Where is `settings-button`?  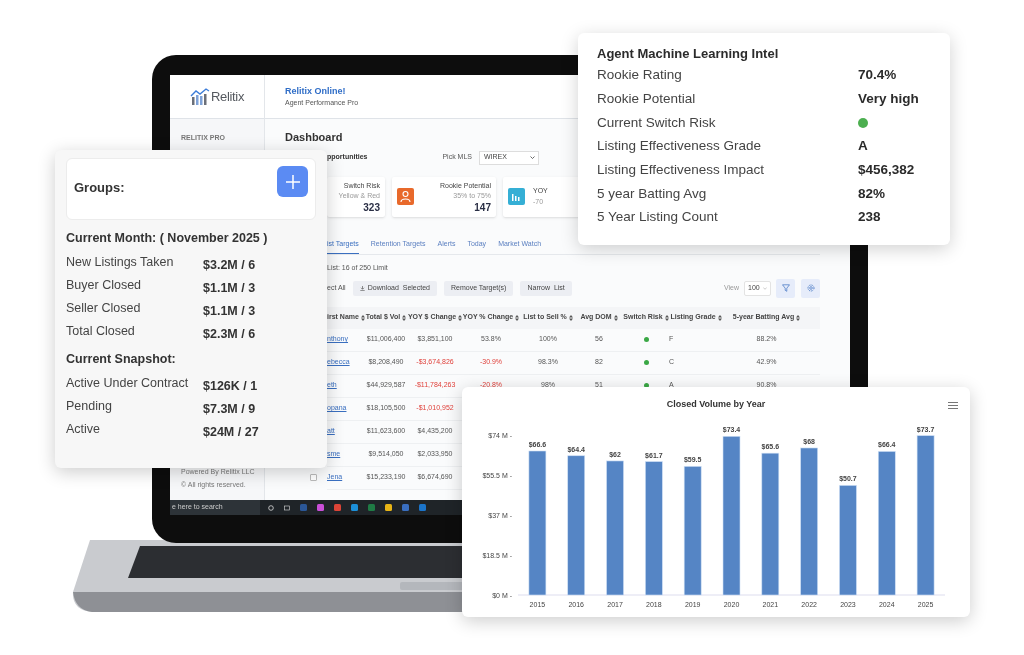 settings-button is located at coordinates (810, 288).